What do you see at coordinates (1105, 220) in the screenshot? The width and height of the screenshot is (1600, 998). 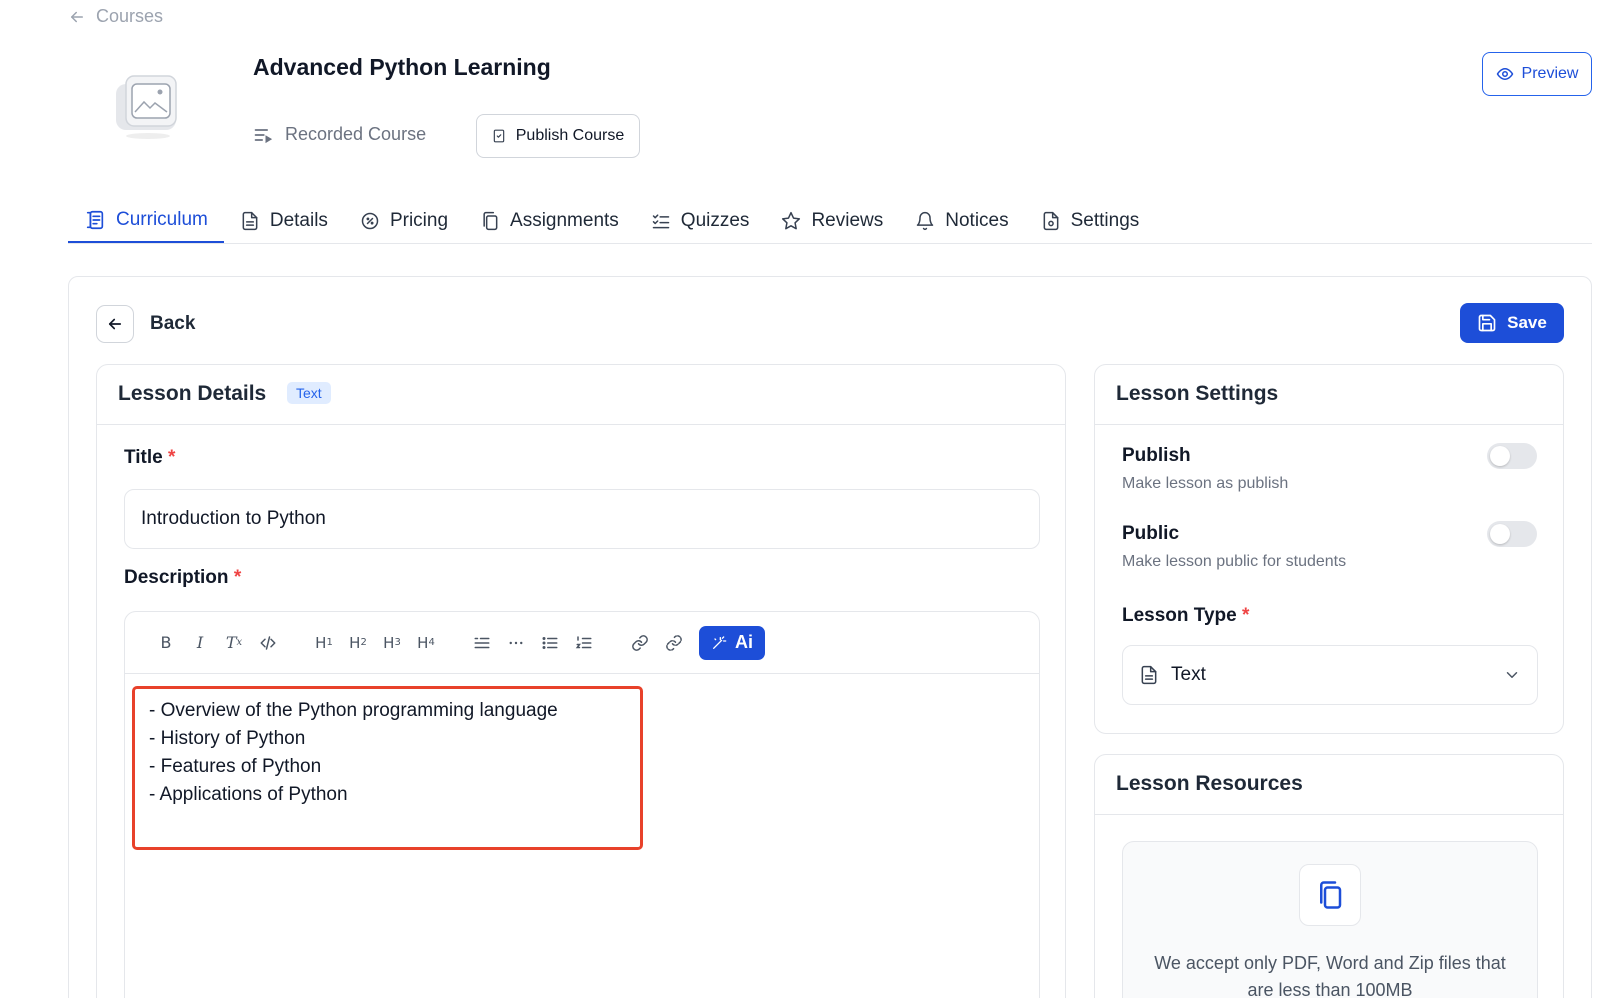 I see `tab-label: Settings` at bounding box center [1105, 220].